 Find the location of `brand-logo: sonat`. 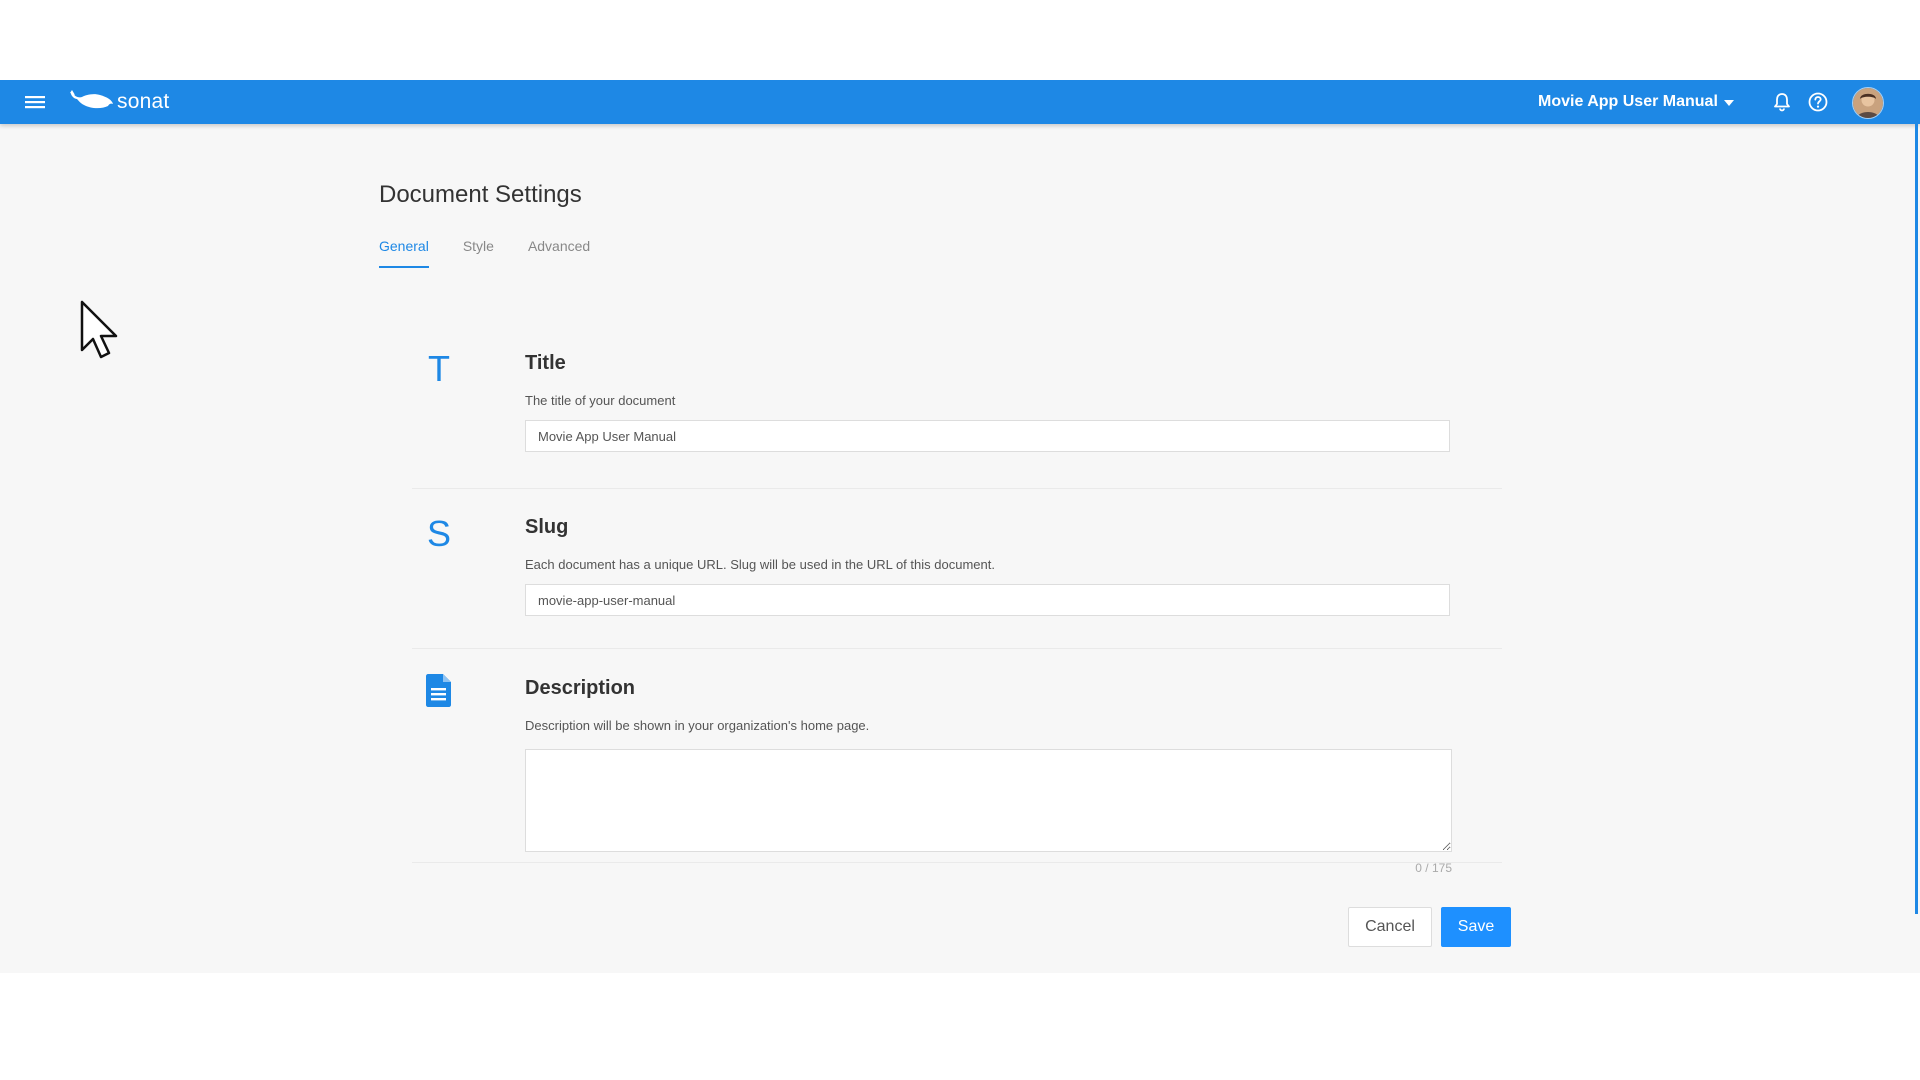

brand-logo: sonat is located at coordinates (119, 102).